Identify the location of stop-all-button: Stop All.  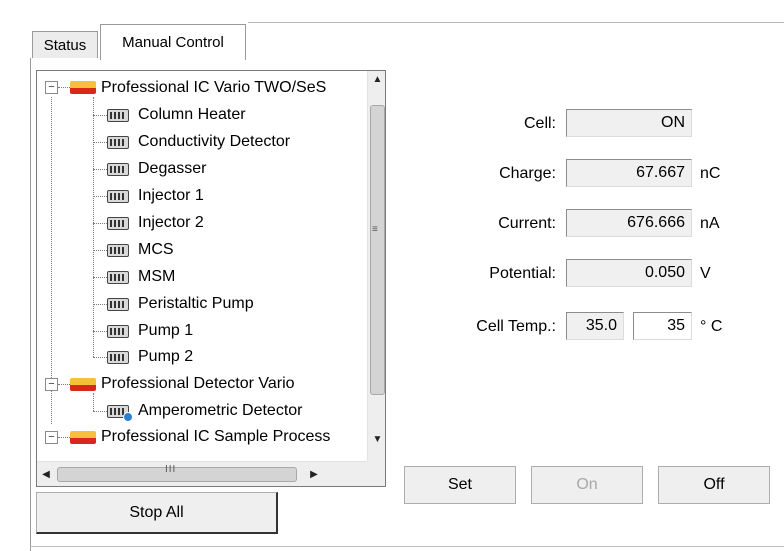
(157, 513).